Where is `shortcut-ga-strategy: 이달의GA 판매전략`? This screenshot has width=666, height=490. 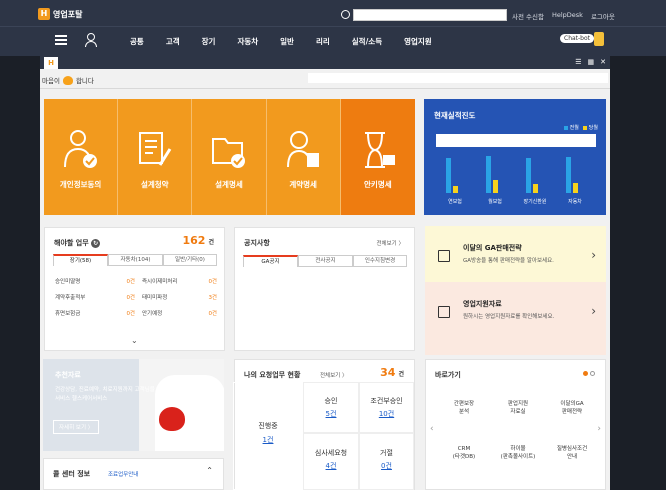
shortcut-ga-strategy: 이달의GA 판매전략 is located at coordinates (572, 408).